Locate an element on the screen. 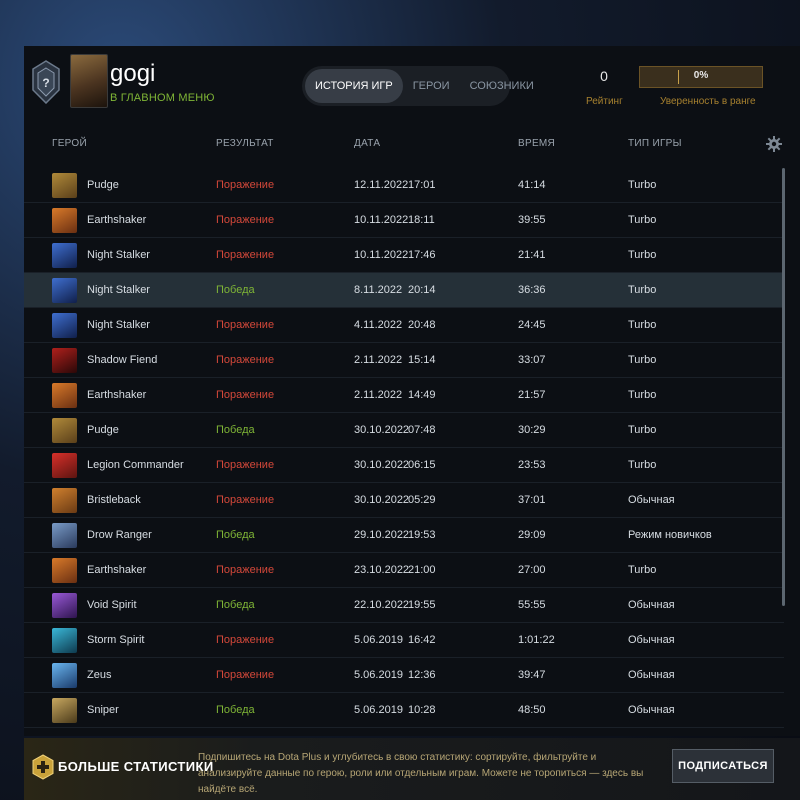  match-duration: 36:36 is located at coordinates (532, 290).